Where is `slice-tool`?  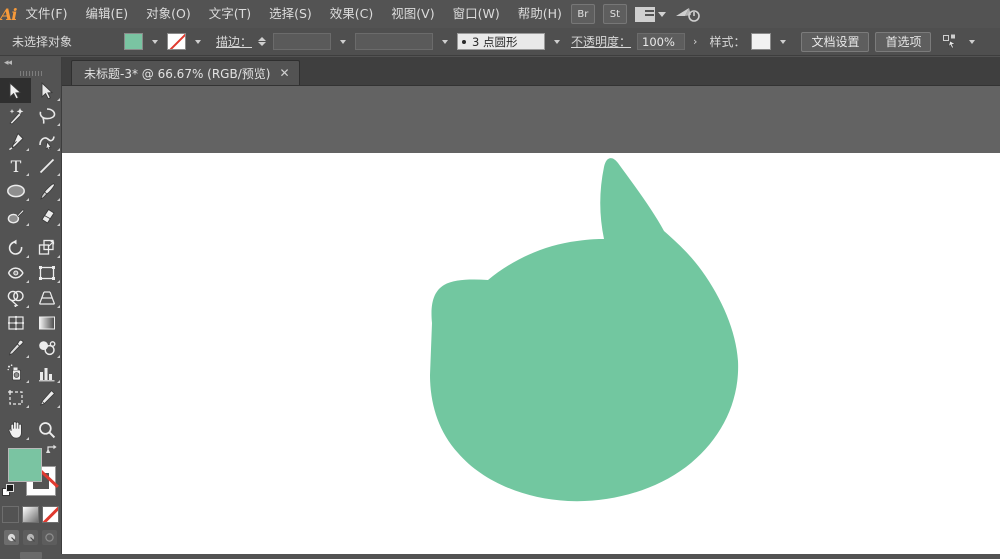 slice-tool is located at coordinates (46, 397).